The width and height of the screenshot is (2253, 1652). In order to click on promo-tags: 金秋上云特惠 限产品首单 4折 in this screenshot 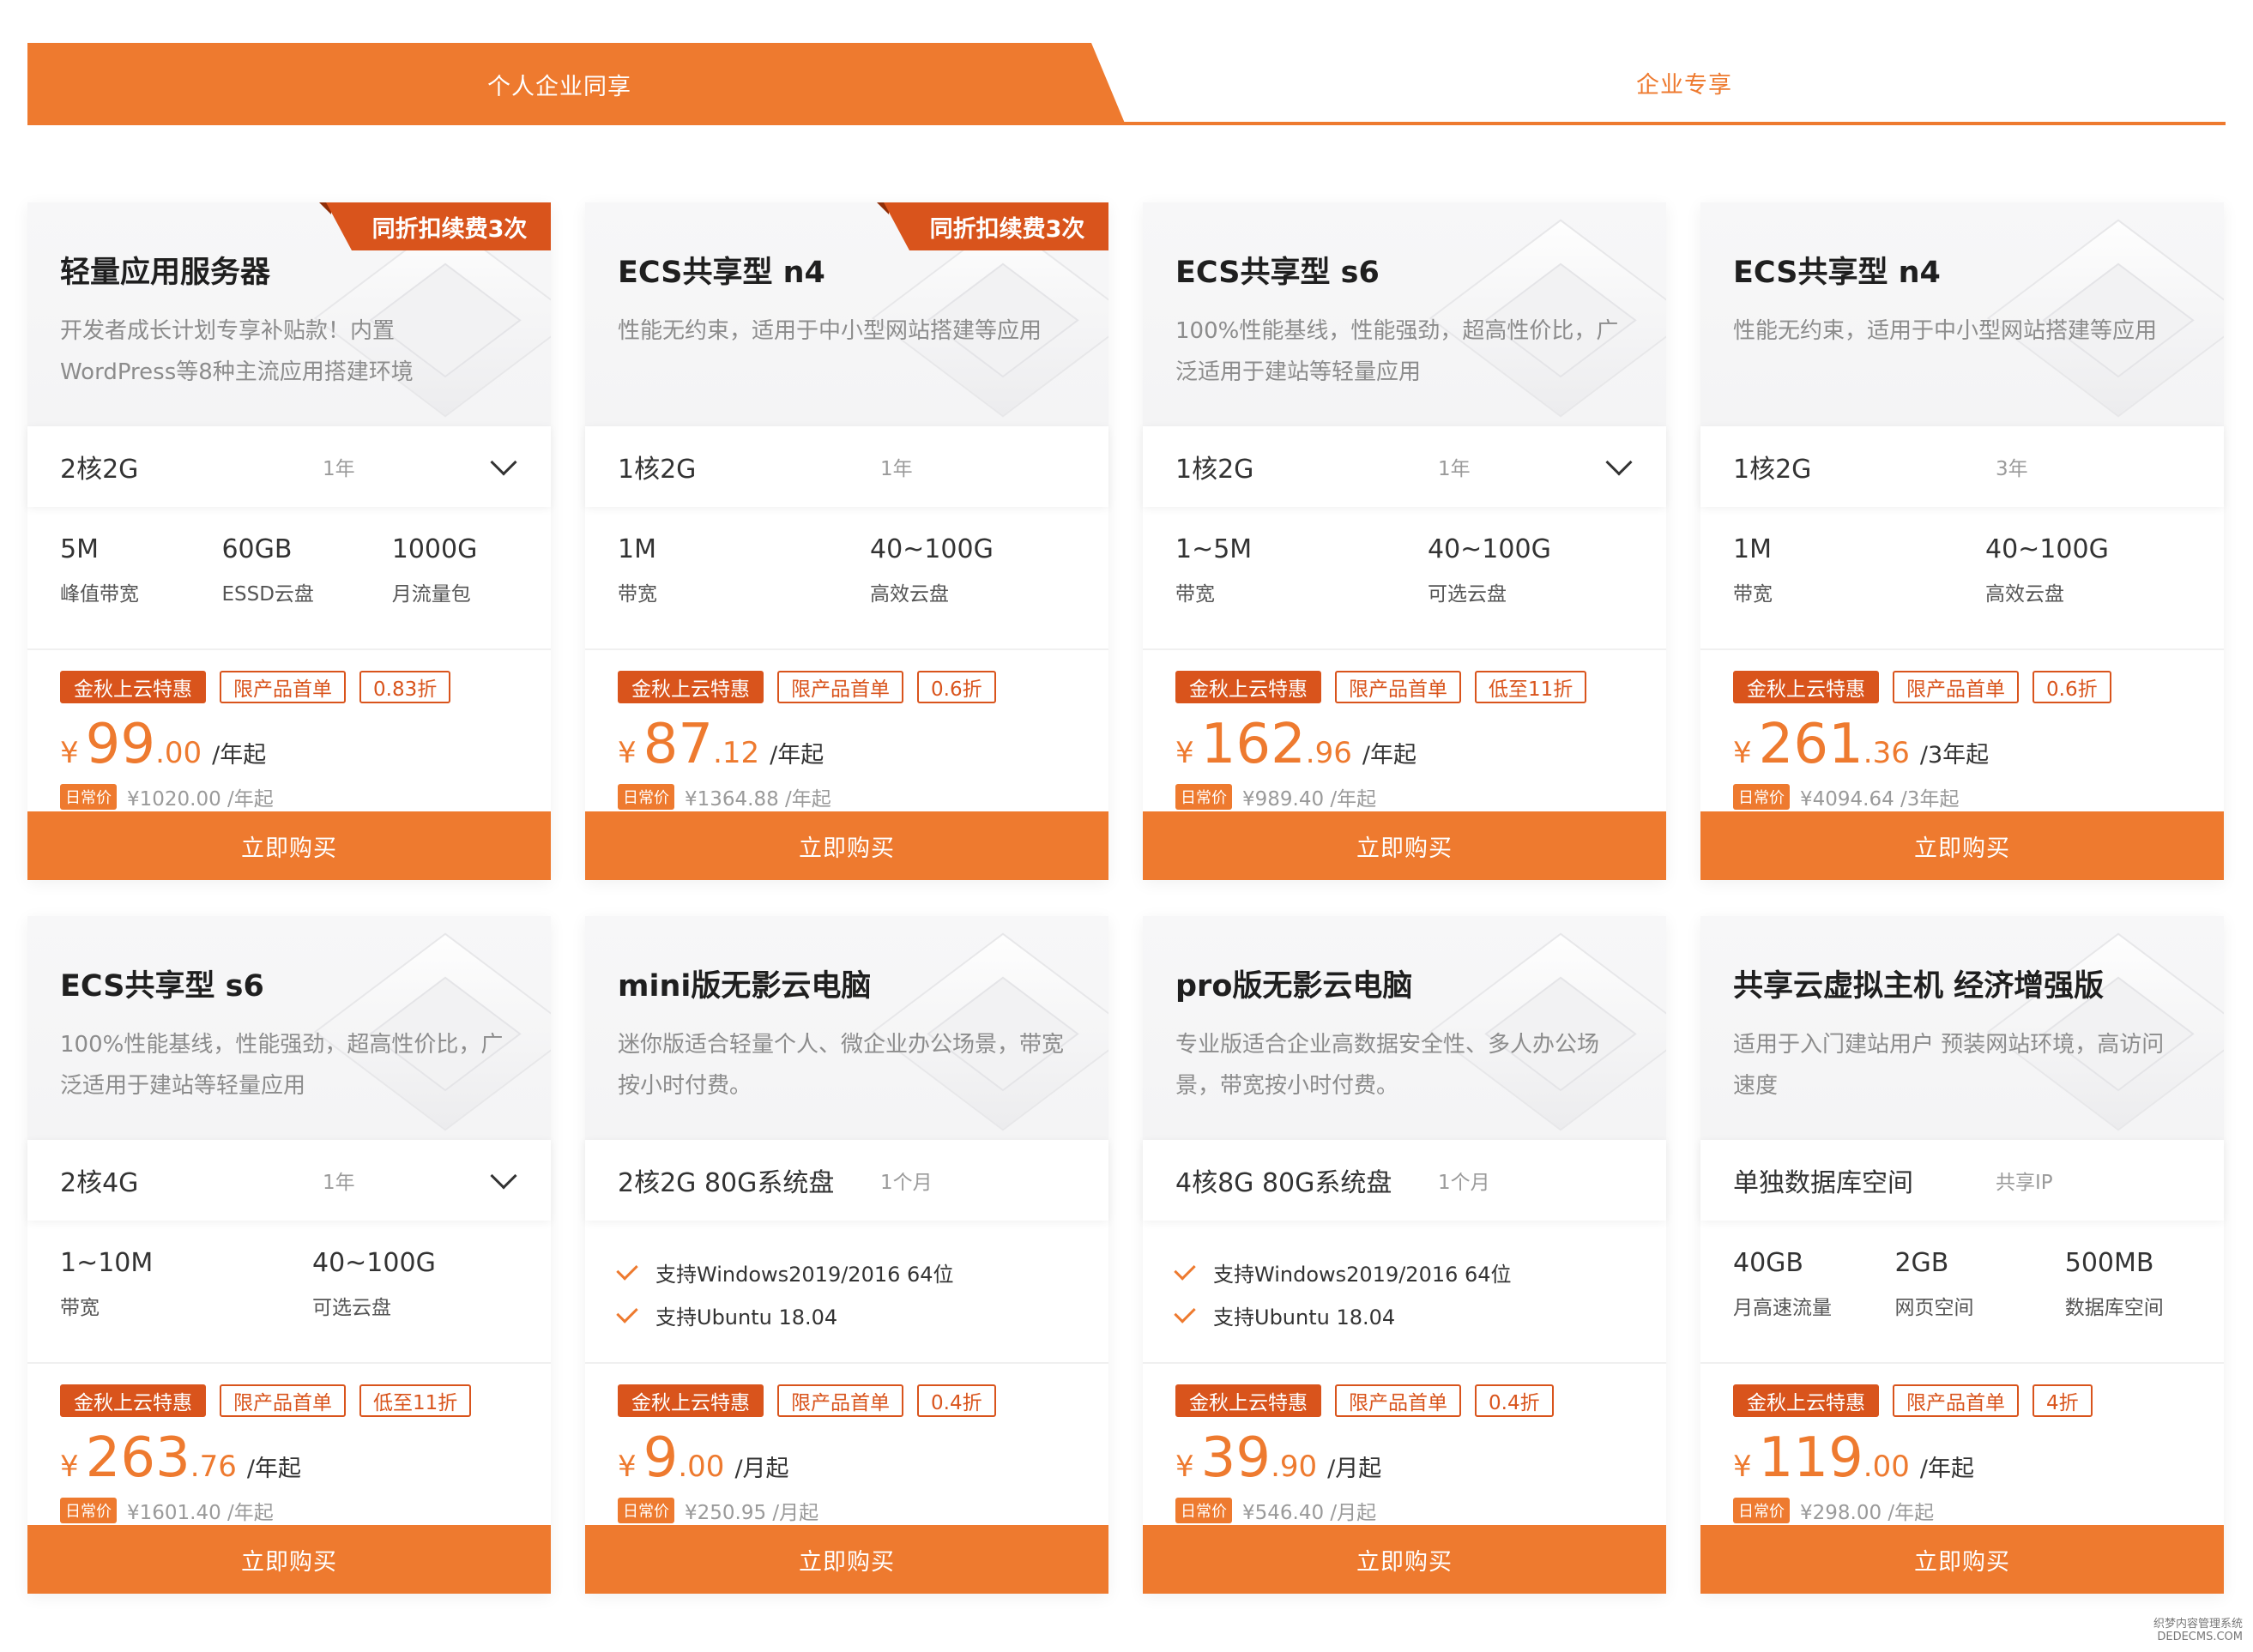, I will do `click(1962, 1401)`.